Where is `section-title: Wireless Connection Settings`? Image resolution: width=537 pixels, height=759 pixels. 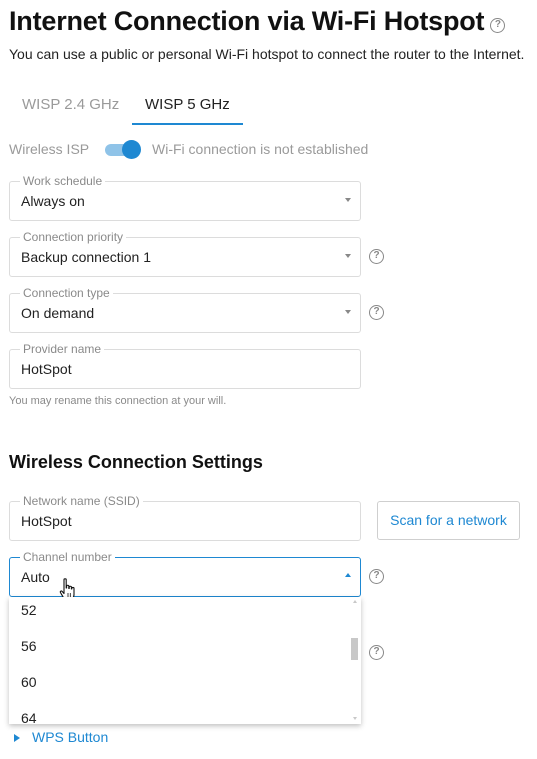
section-title: Wireless Connection Settings is located at coordinates (136, 462).